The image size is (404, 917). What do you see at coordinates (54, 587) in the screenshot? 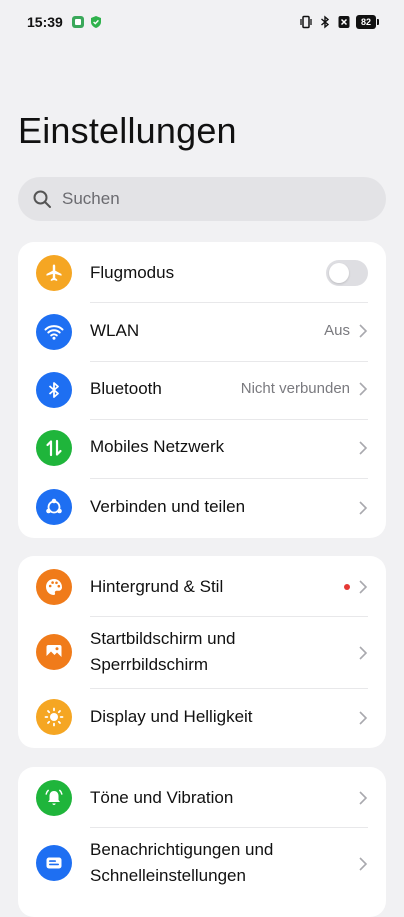
I see `palette-icon` at bounding box center [54, 587].